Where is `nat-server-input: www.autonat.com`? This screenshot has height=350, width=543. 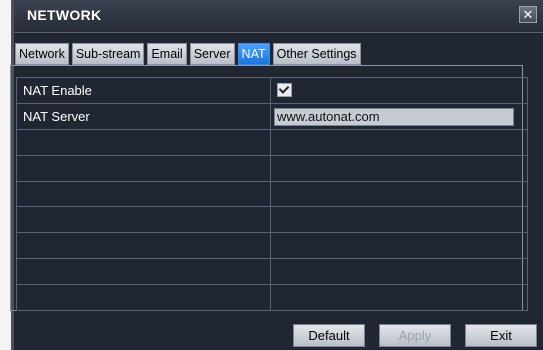
nat-server-input: www.autonat.com is located at coordinates (394, 116).